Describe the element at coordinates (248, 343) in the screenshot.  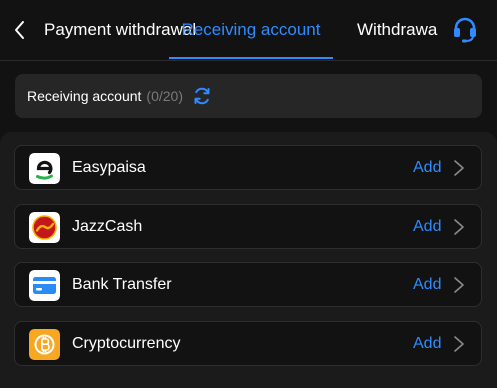
I see `method-row-cryptocurrency: Cryptocurrency Add` at that location.